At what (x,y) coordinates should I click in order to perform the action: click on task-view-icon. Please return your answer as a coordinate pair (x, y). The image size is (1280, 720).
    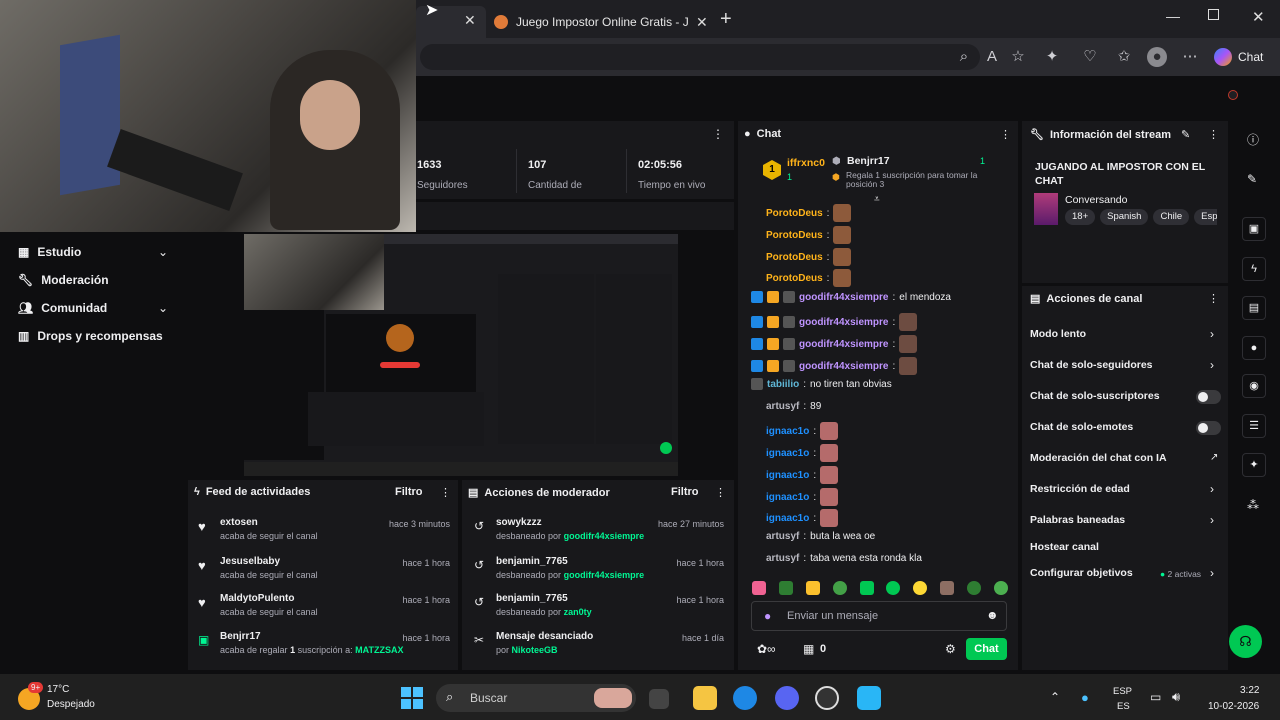
    Looking at the image, I should click on (659, 699).